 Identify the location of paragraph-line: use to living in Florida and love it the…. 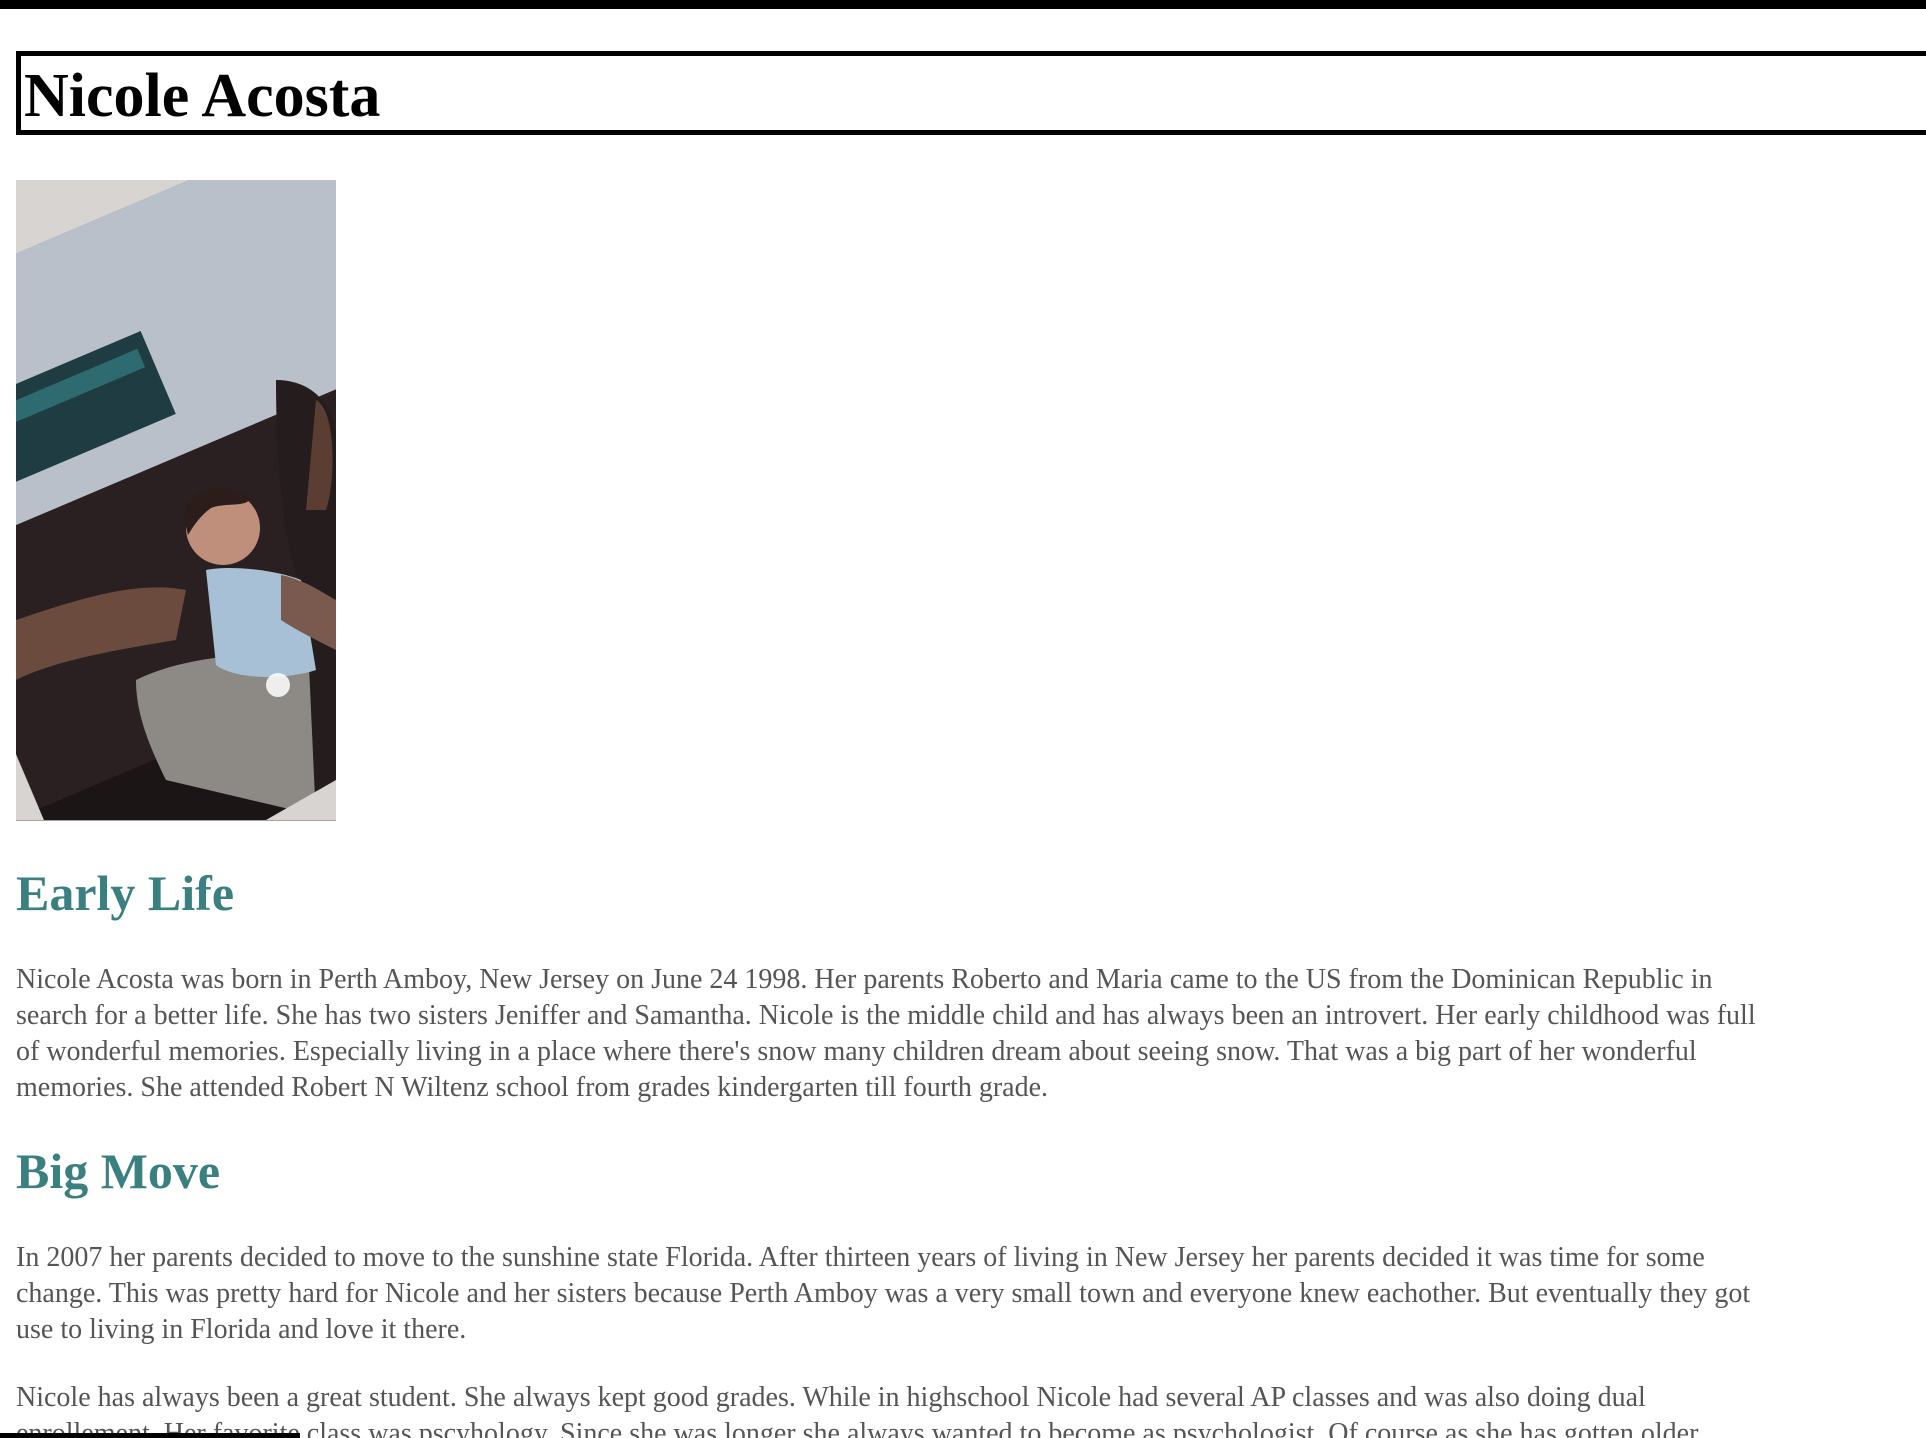
(241, 1329).